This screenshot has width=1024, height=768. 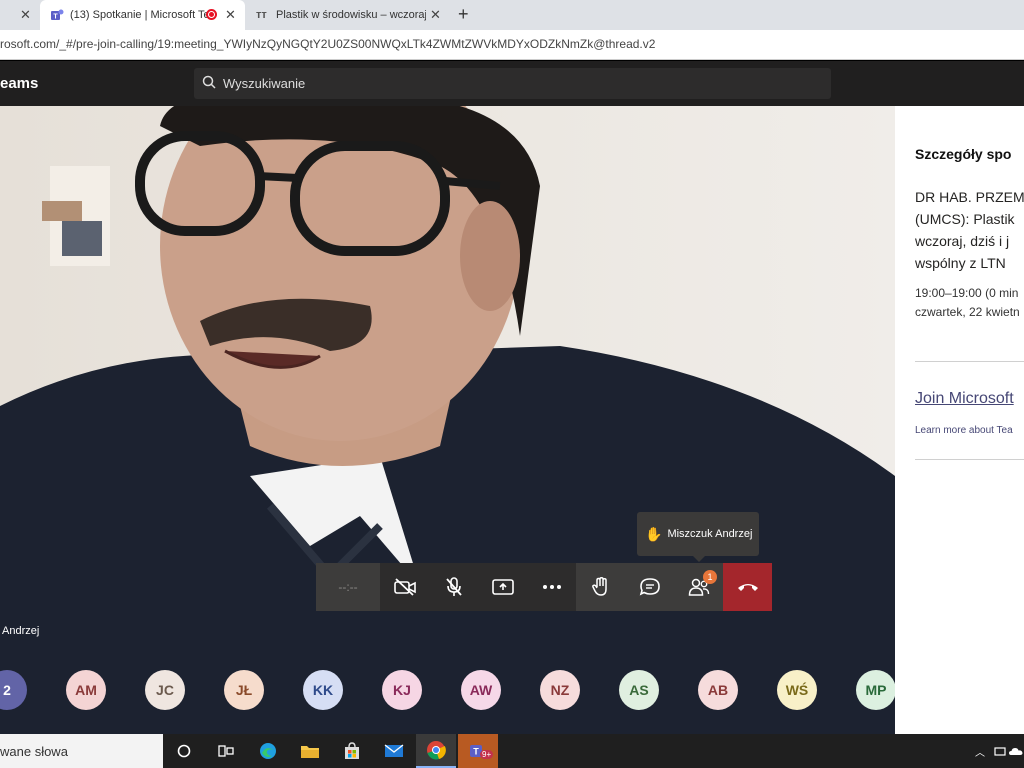 I want to click on description-line: (UMCS): Plastik, so click(x=965, y=219).